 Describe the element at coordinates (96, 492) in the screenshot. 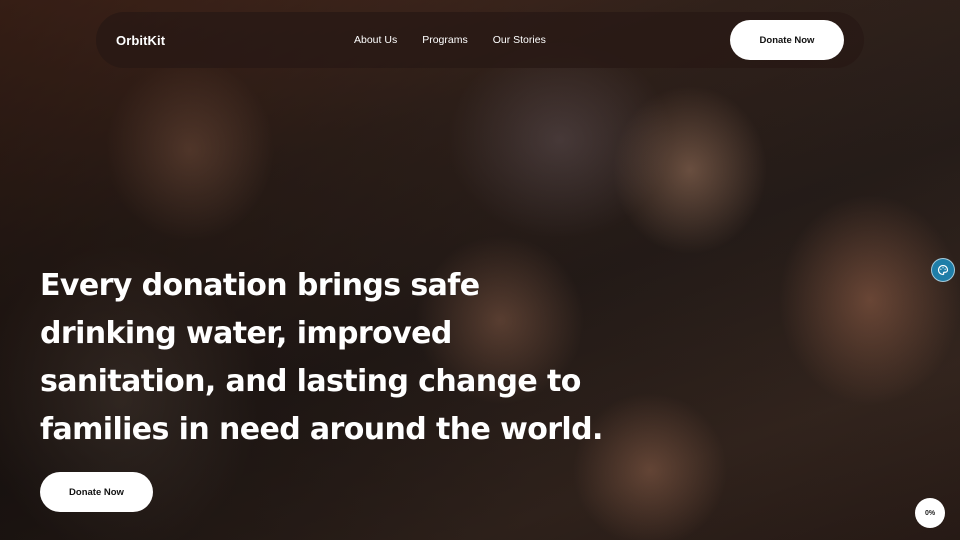

I see `hero-donate-button: Donate Now` at that location.